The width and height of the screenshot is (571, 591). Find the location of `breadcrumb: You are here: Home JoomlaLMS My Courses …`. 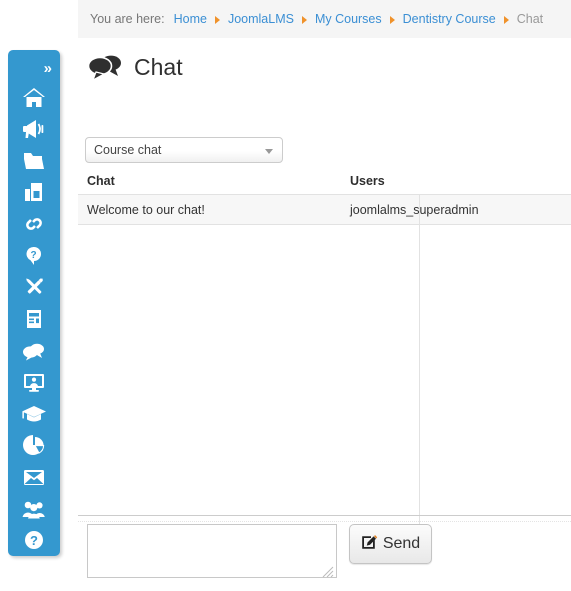

breadcrumb: You are here: Home JoomlaLMS My Courses … is located at coordinates (324, 19).